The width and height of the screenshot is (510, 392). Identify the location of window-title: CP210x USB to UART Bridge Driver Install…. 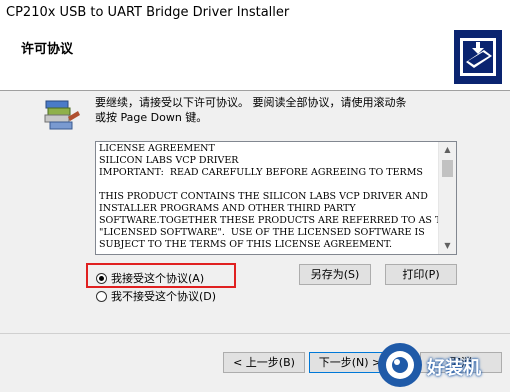
(148, 12).